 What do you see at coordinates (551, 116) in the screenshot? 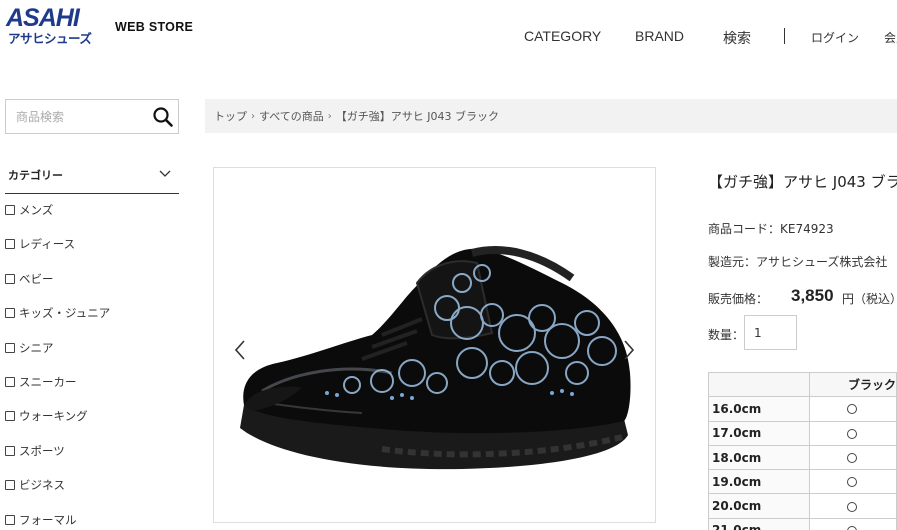
I see `breadcrumb: トップ › すべての商品 › 【ガチ強】アサヒ J043 ブラック` at bounding box center [551, 116].